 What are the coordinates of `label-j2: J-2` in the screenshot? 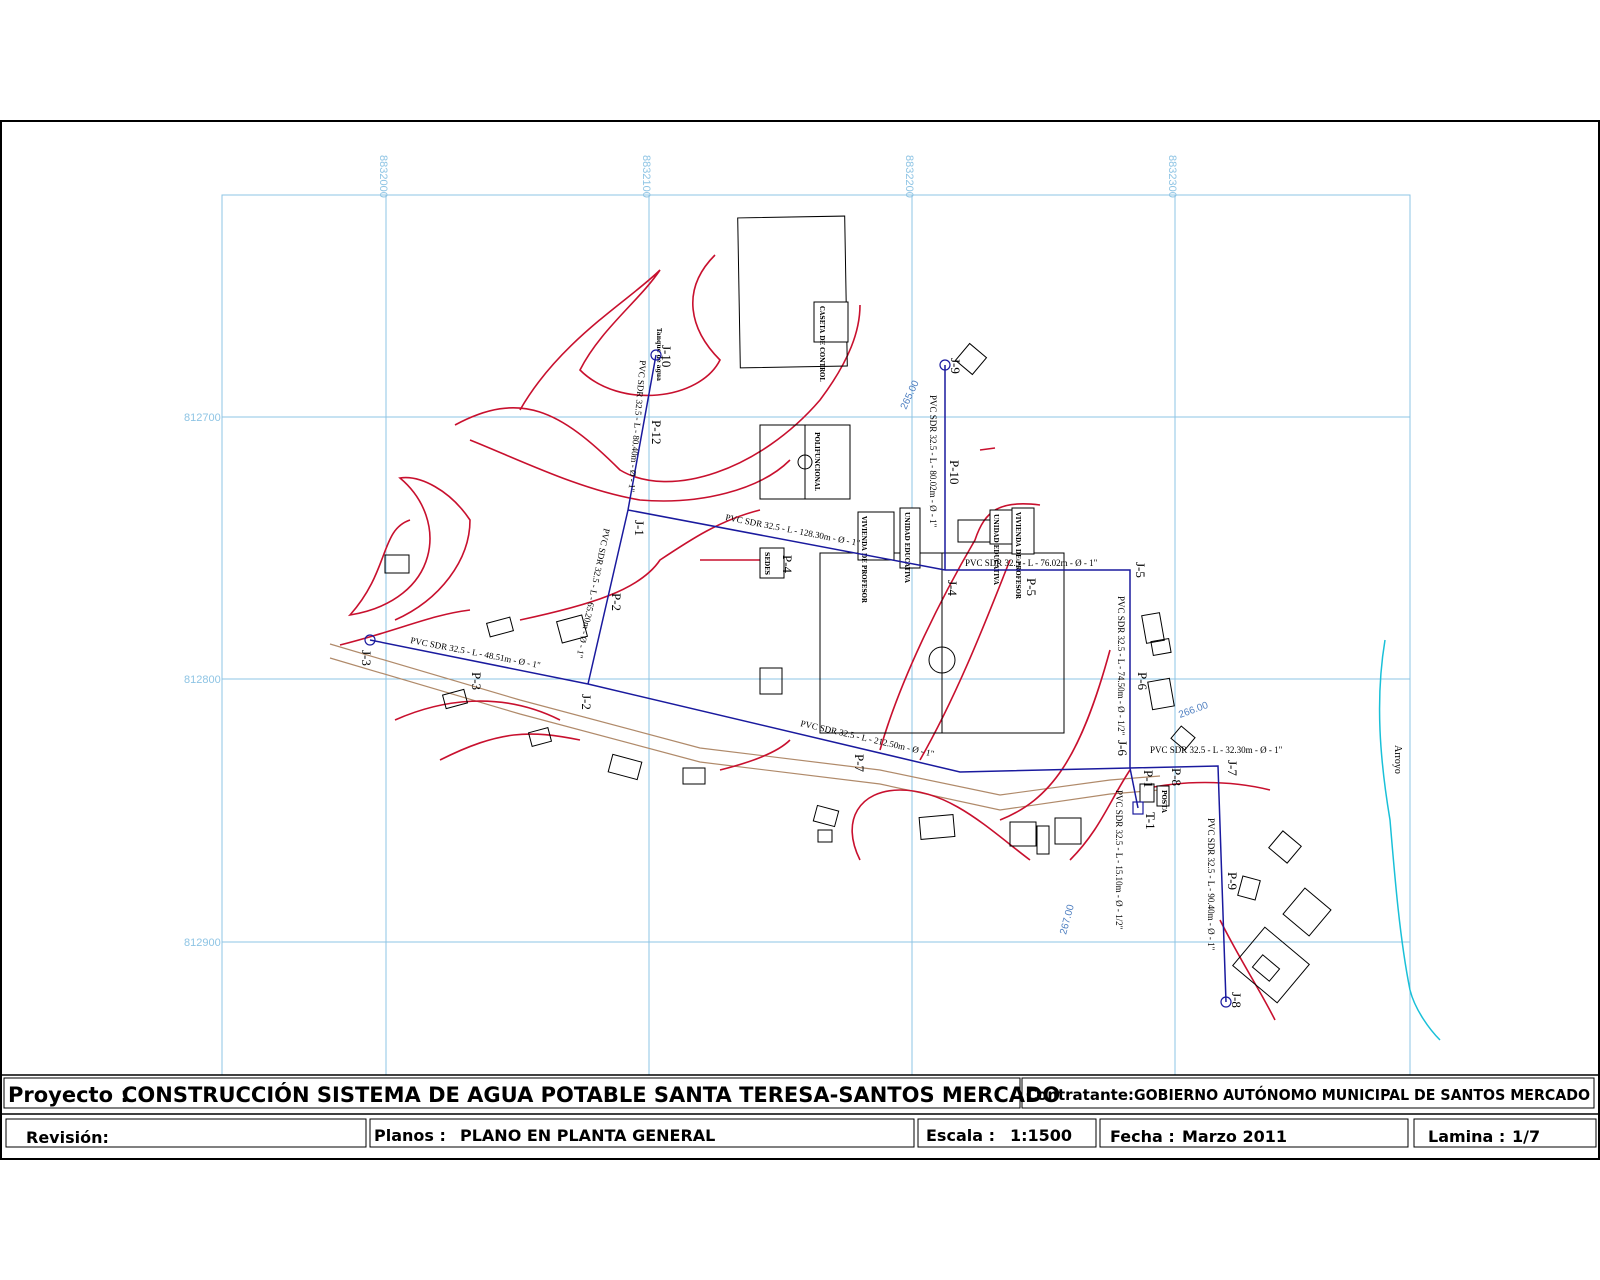 It's located at (586, 702).